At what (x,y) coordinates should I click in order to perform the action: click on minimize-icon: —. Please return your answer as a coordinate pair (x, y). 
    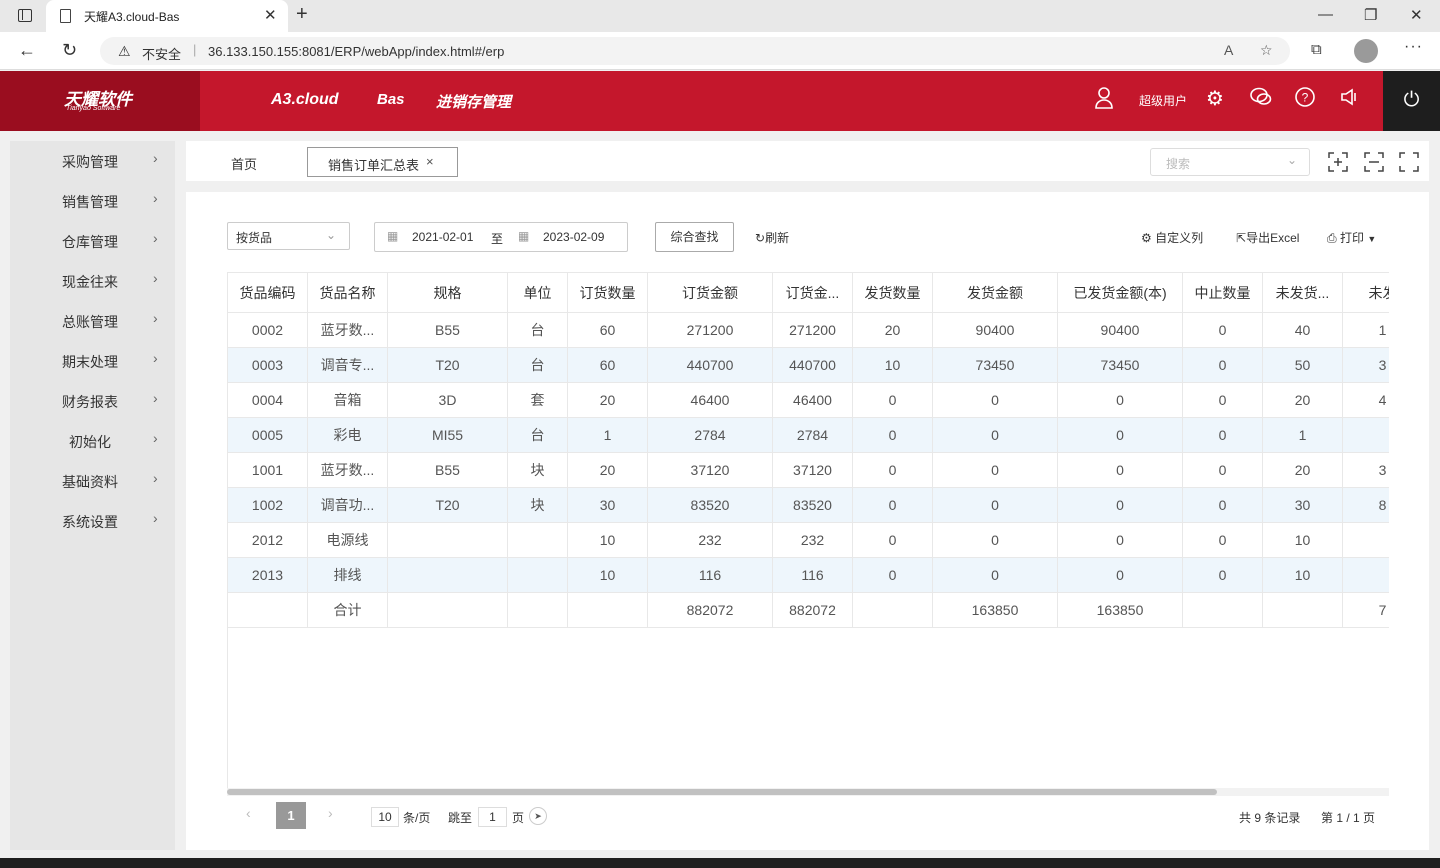
    Looking at the image, I should click on (1325, 14).